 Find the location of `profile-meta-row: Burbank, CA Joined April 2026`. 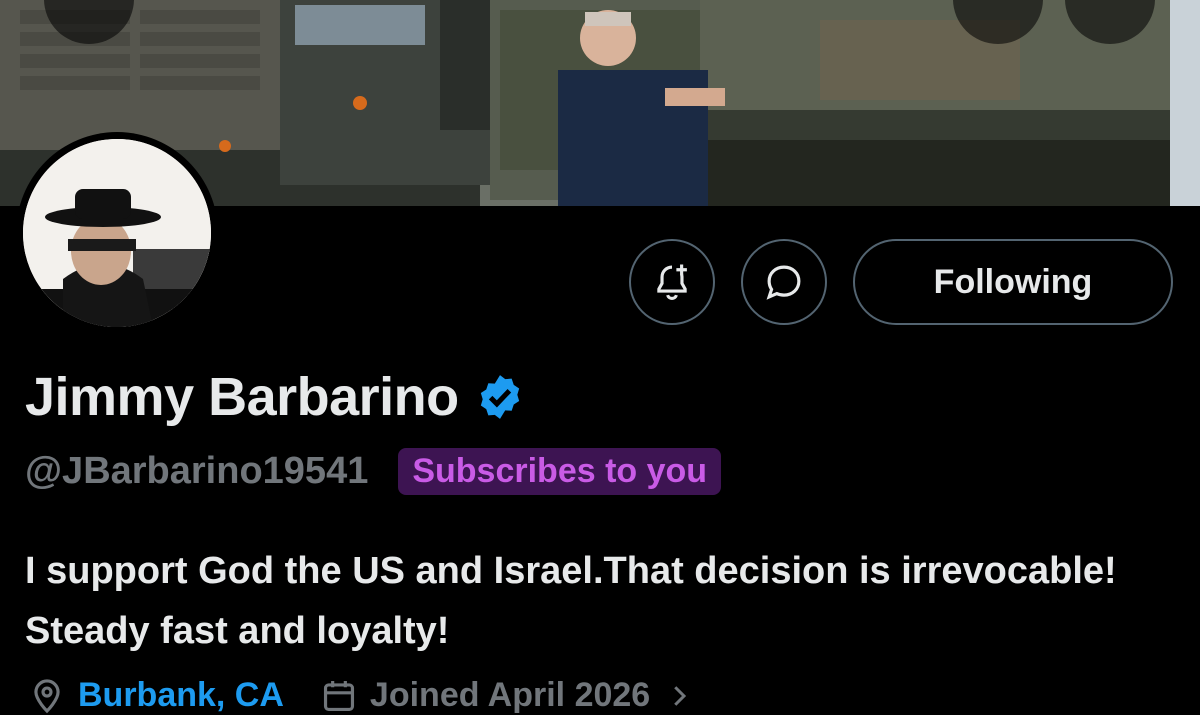

profile-meta-row: Burbank, CA Joined April 2026 is located at coordinates (361, 695).